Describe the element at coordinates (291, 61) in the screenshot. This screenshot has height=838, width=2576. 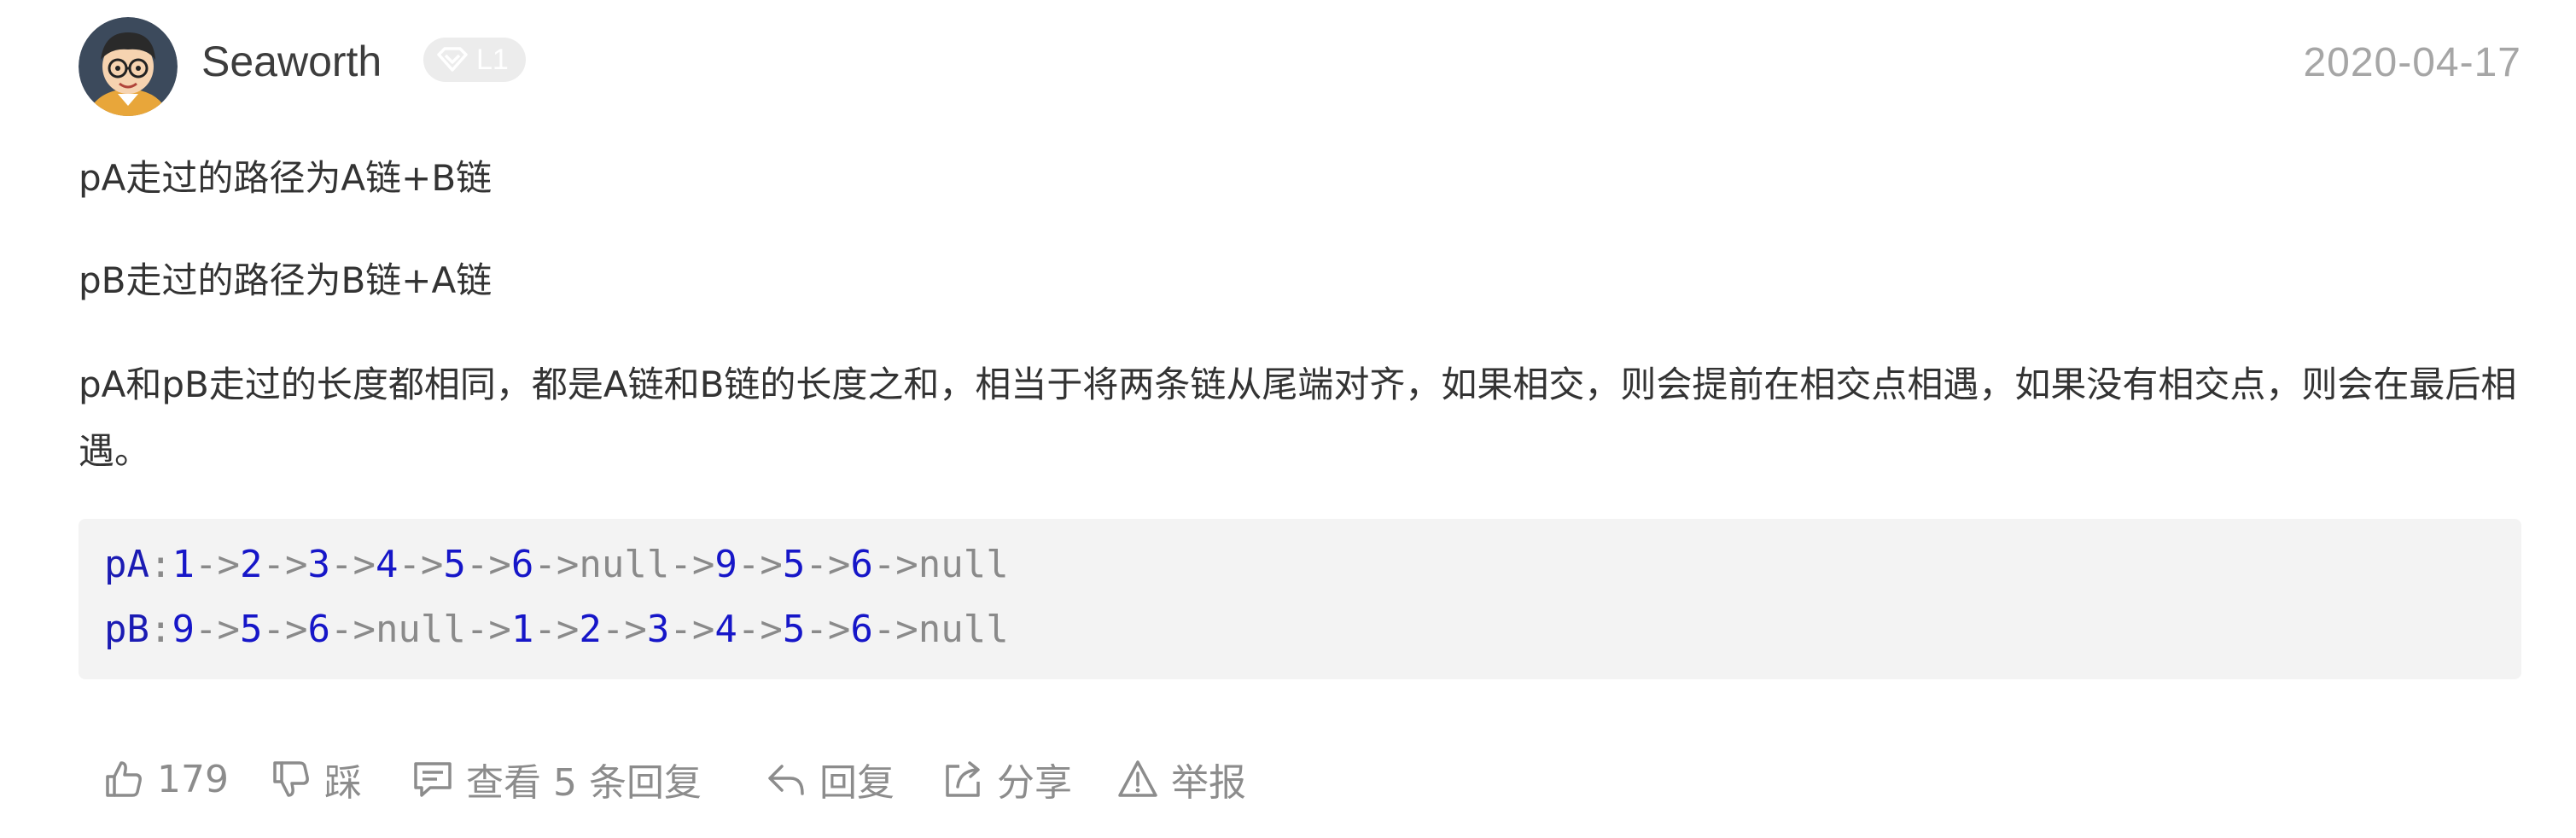
I see `author-name: Seaworth` at that location.